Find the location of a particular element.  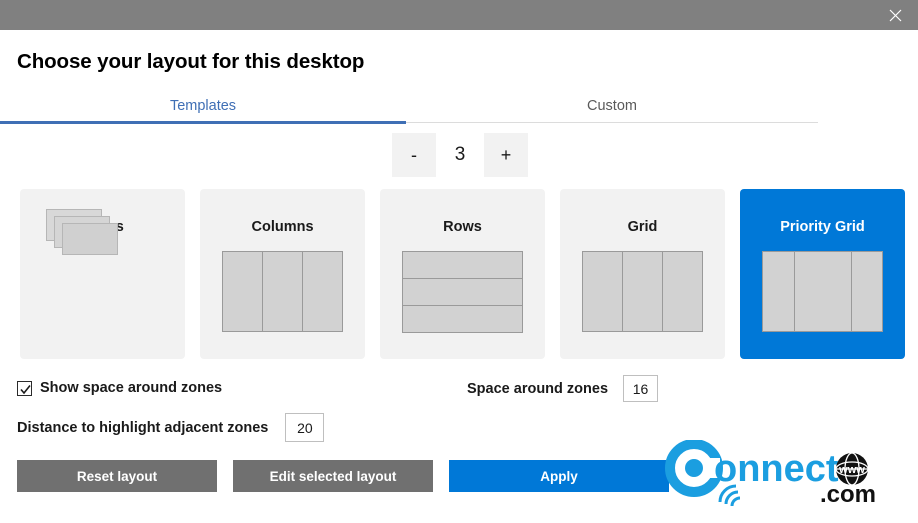

distance-highlight-input is located at coordinates (305, 427).